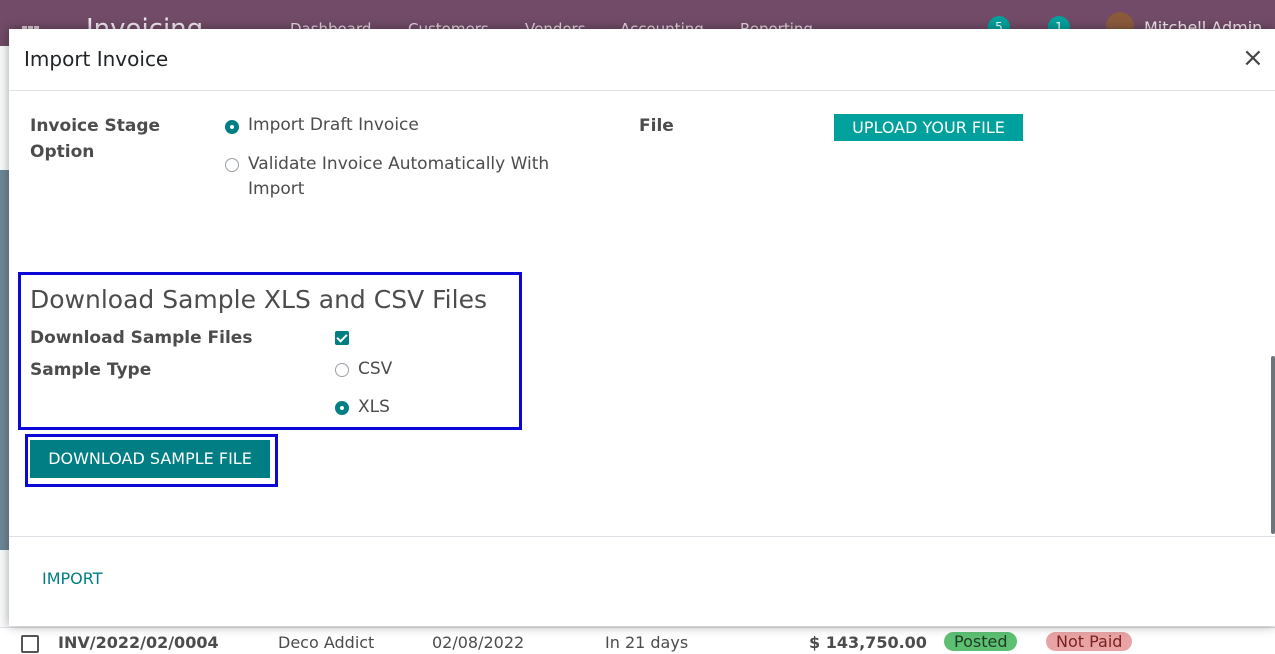 Image resolution: width=1275 pixels, height=654 pixels. Describe the element at coordinates (375, 369) in the screenshot. I see `csv-option-label: CSV` at that location.